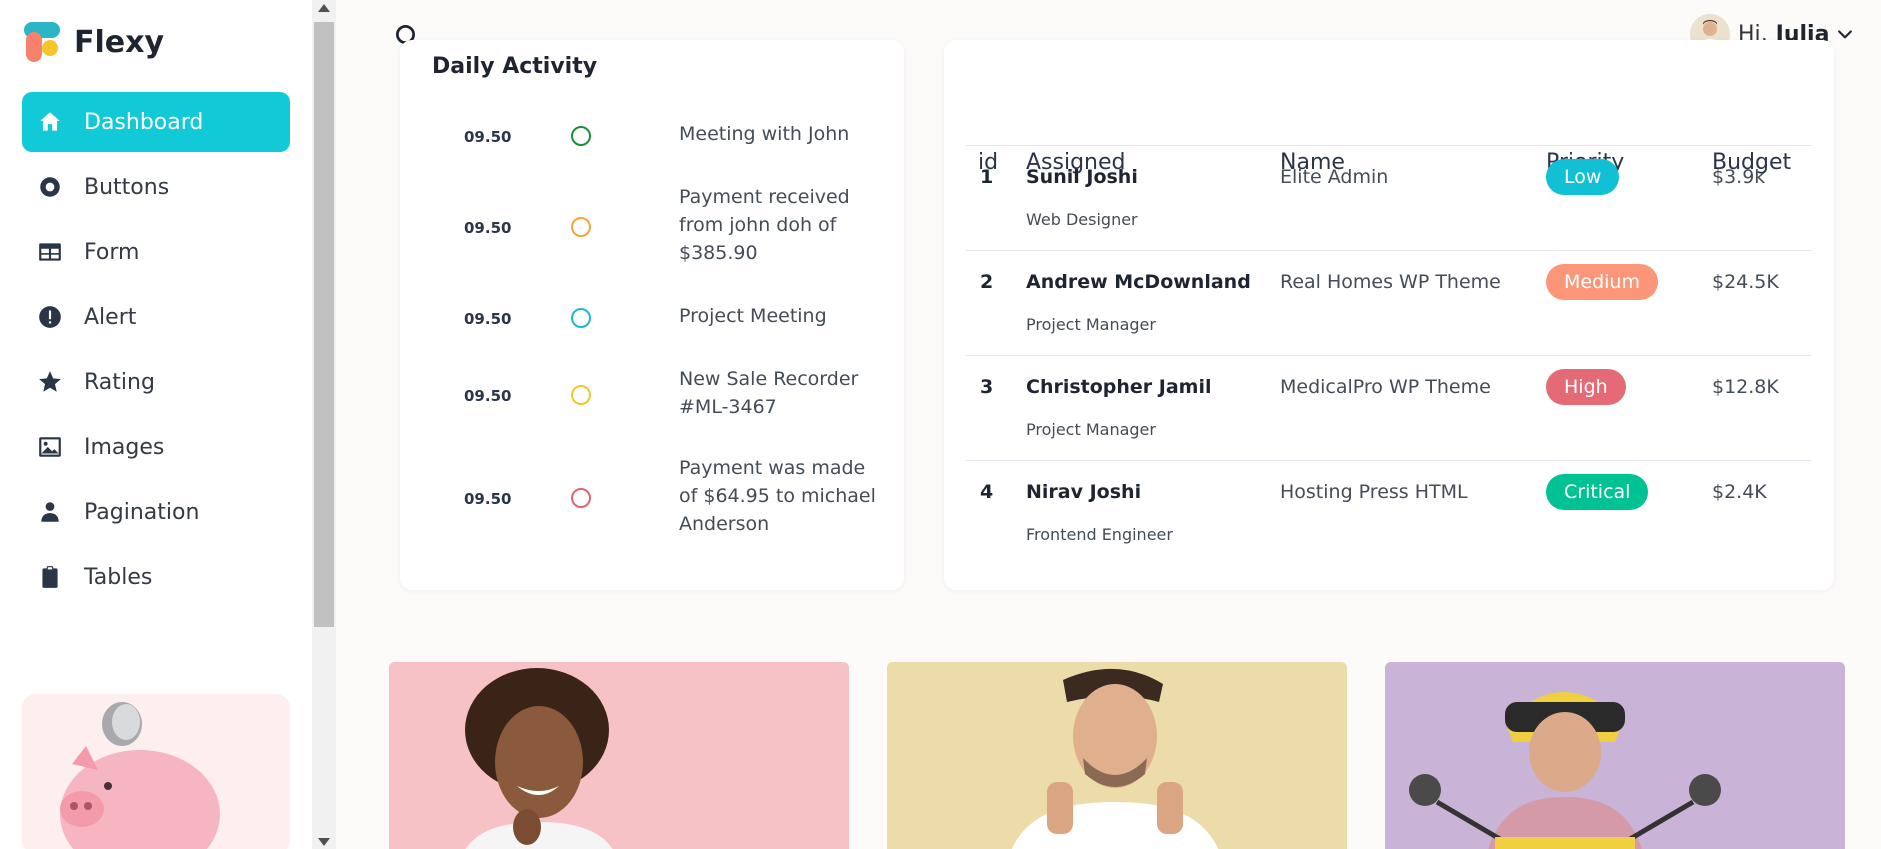 The width and height of the screenshot is (1881, 849). I want to click on table-form-icon, so click(50, 252).